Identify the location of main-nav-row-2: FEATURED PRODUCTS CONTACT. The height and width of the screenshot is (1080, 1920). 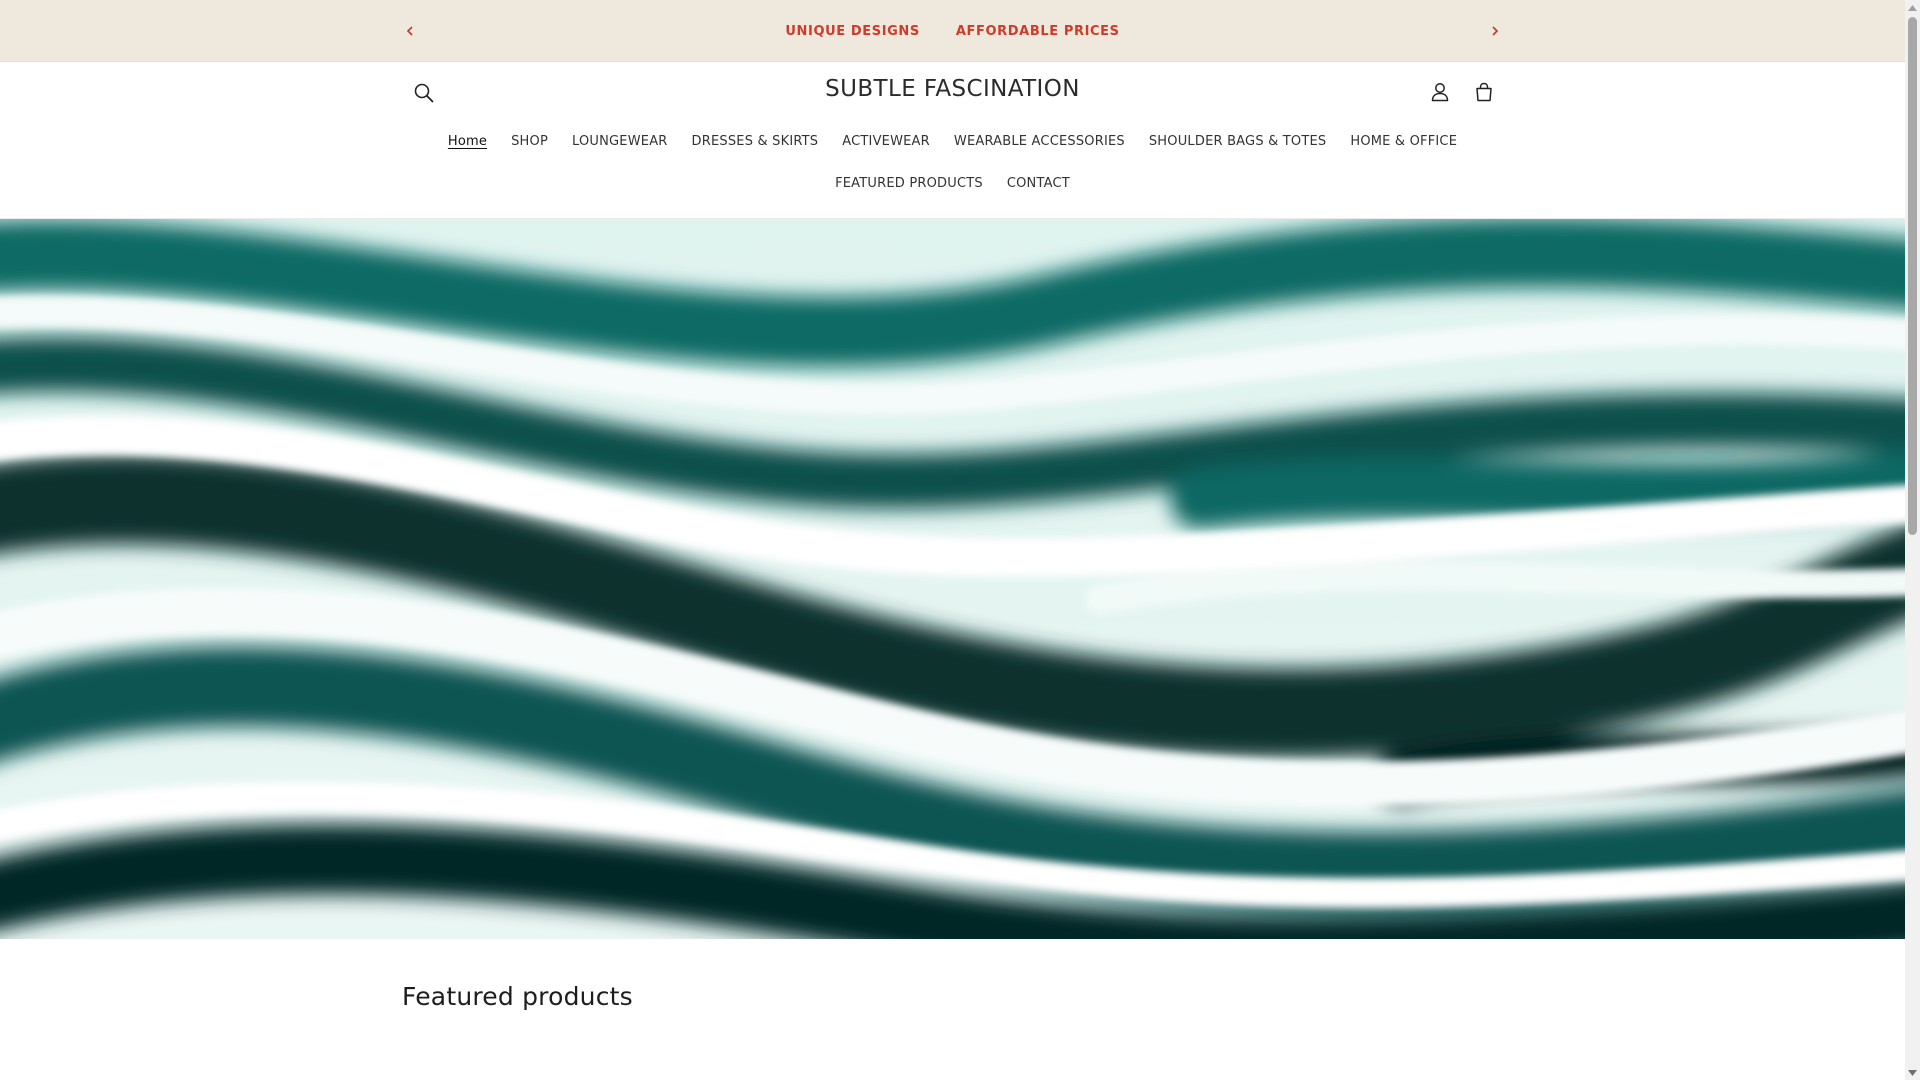
(952, 183).